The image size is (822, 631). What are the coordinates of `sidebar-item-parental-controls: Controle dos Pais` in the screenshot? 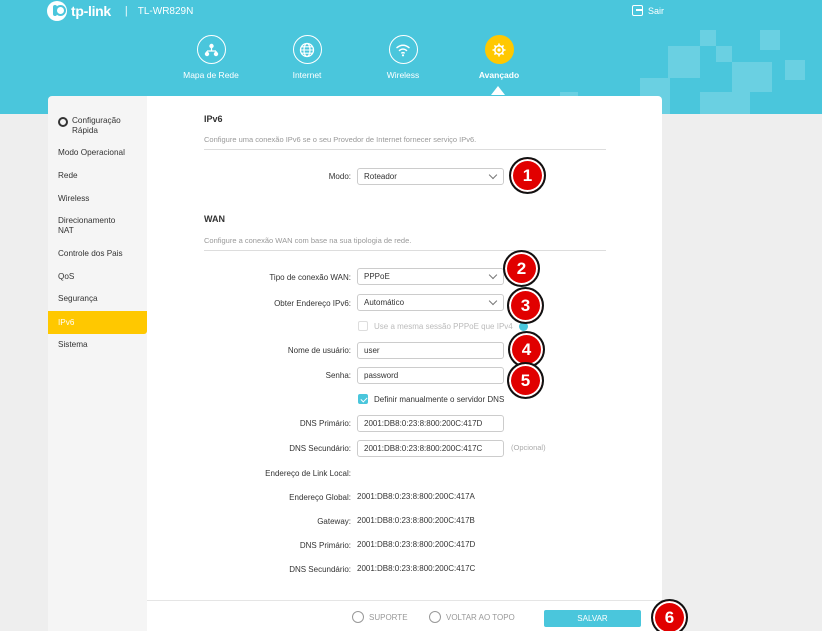 It's located at (97, 254).